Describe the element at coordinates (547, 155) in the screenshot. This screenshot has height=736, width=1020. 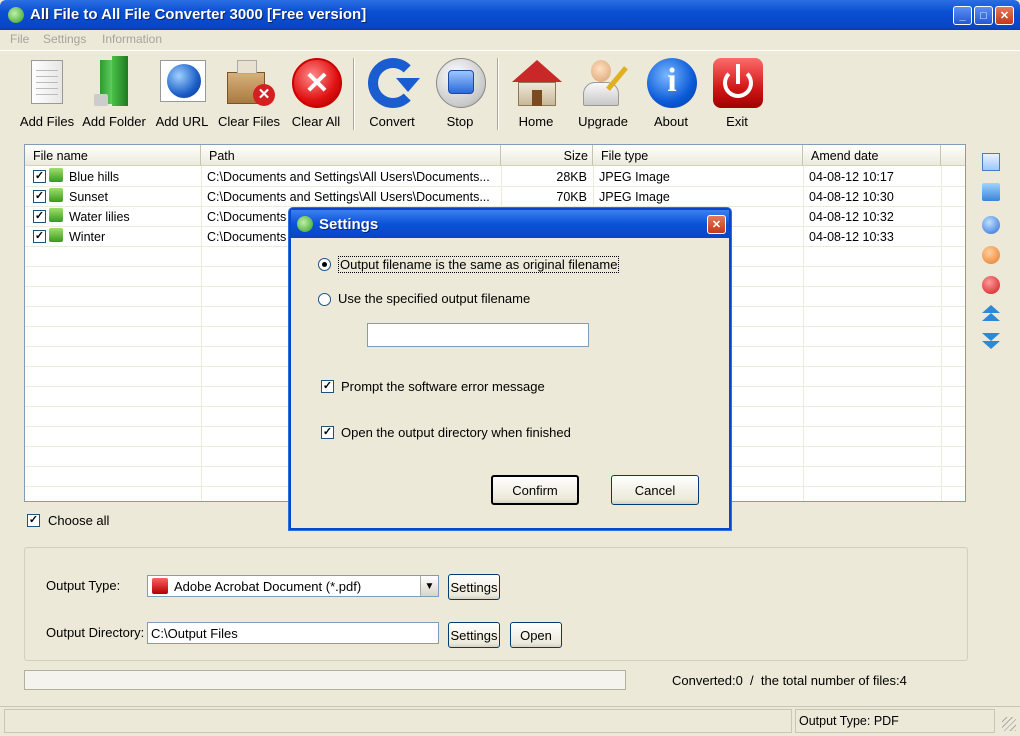
I see `column-header-size: Size` at that location.